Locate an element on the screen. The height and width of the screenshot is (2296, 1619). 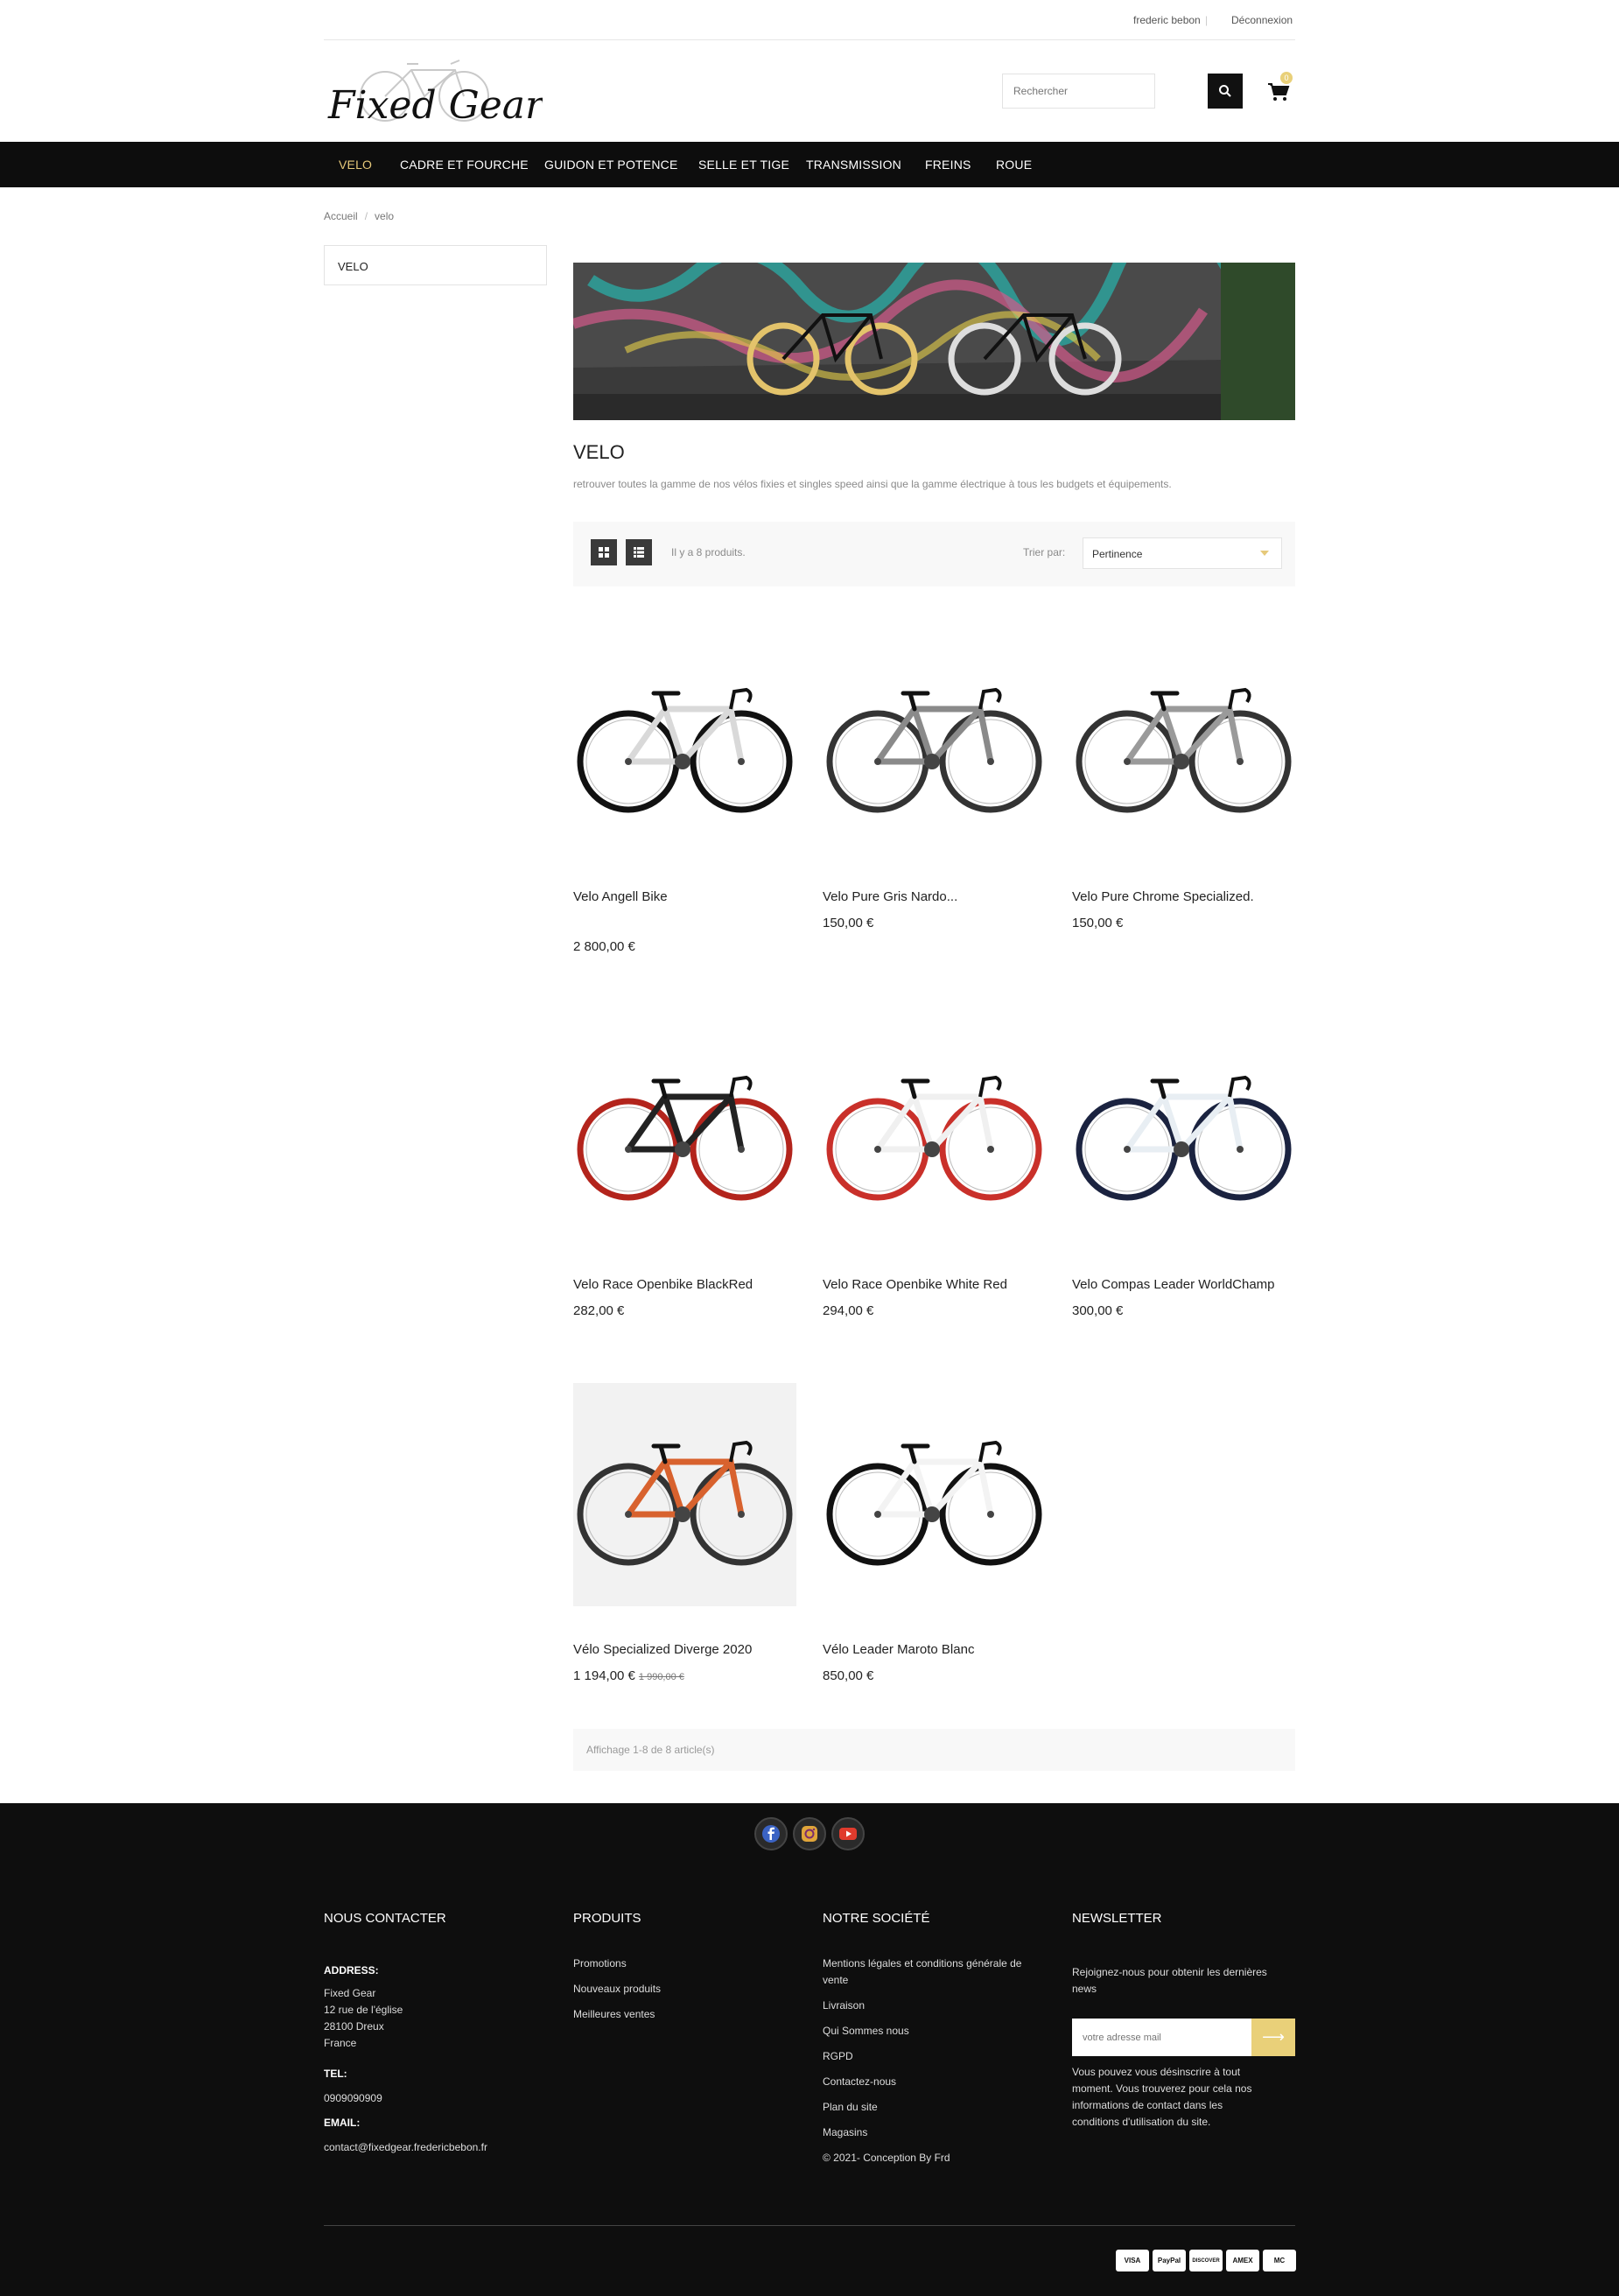
visa-icon: VISA is located at coordinates (1133, 2261).